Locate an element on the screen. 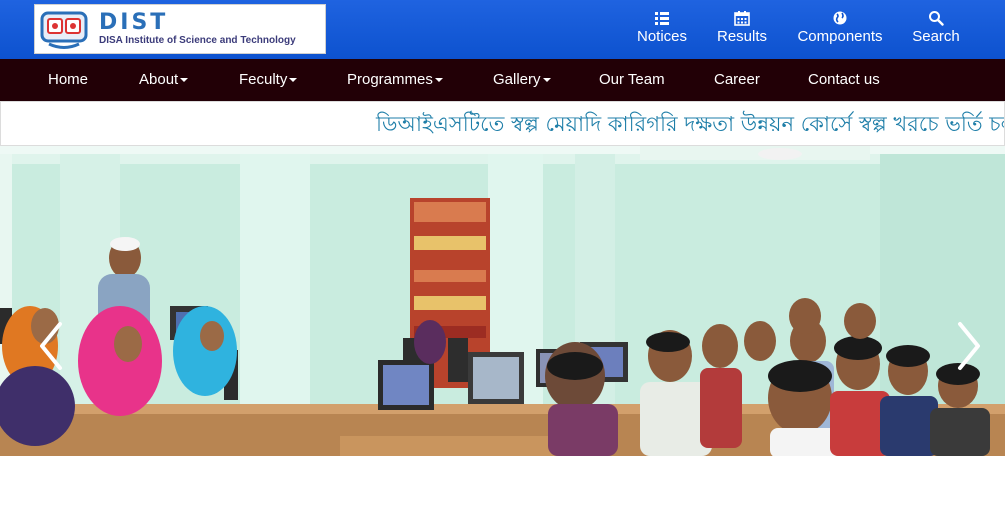 Image resolution: width=1005 pixels, height=508 pixels. nav-home: Home is located at coordinates (68, 80).